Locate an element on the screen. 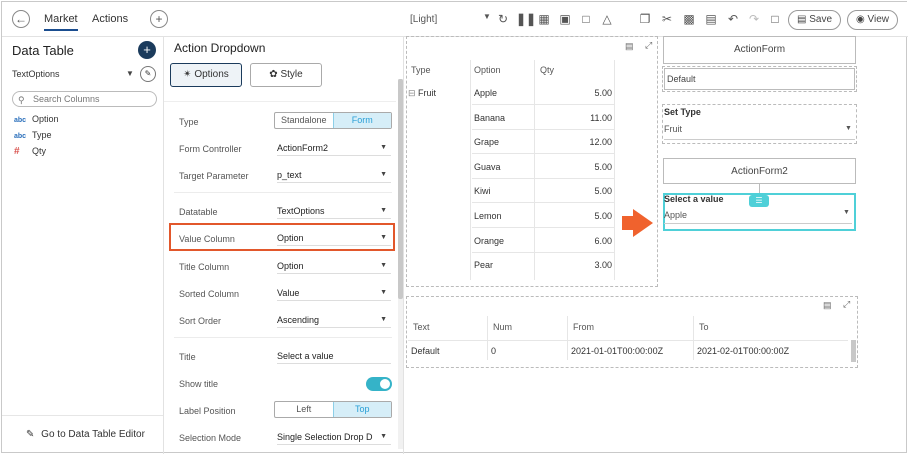 This screenshot has width=908, height=454. table2-panel is located at coordinates (632, 332).